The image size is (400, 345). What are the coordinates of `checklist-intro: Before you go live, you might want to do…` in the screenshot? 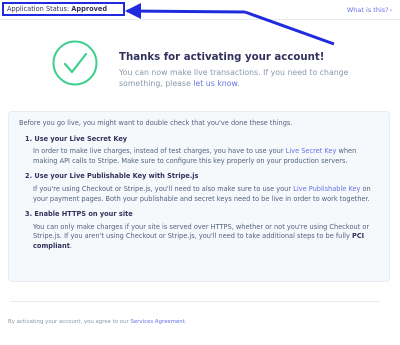 It's located at (156, 123).